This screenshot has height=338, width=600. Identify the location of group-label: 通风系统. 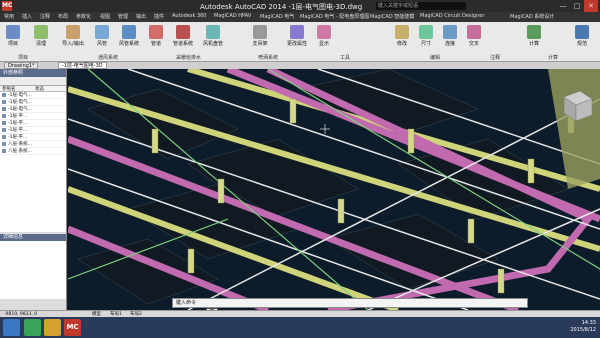
(108, 58).